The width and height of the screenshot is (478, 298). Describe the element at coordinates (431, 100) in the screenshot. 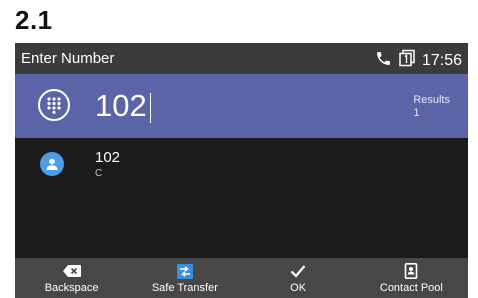

I see `results-label: Results` at that location.